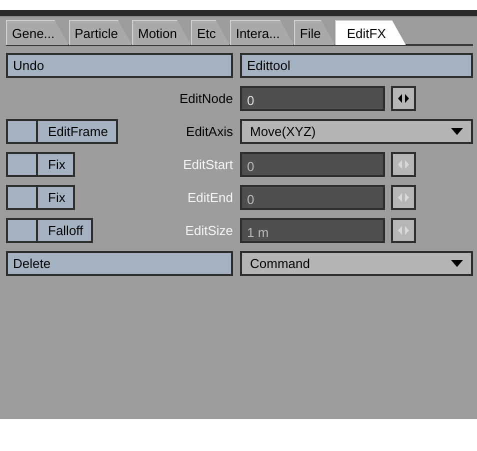 The width and height of the screenshot is (477, 451). Describe the element at coordinates (314, 32) in the screenshot. I see `tab: File` at that location.